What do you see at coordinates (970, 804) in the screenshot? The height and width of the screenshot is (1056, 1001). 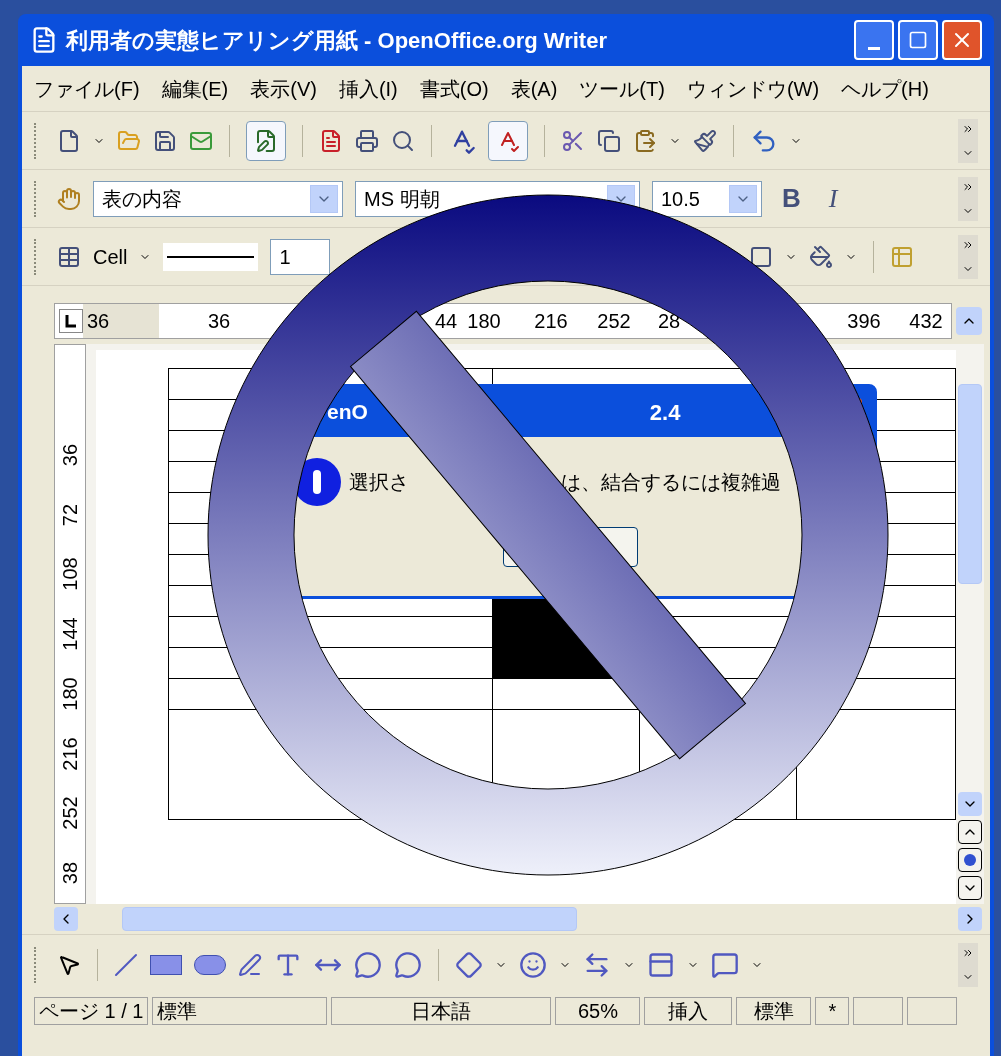 I see `scroll-down-button` at bounding box center [970, 804].